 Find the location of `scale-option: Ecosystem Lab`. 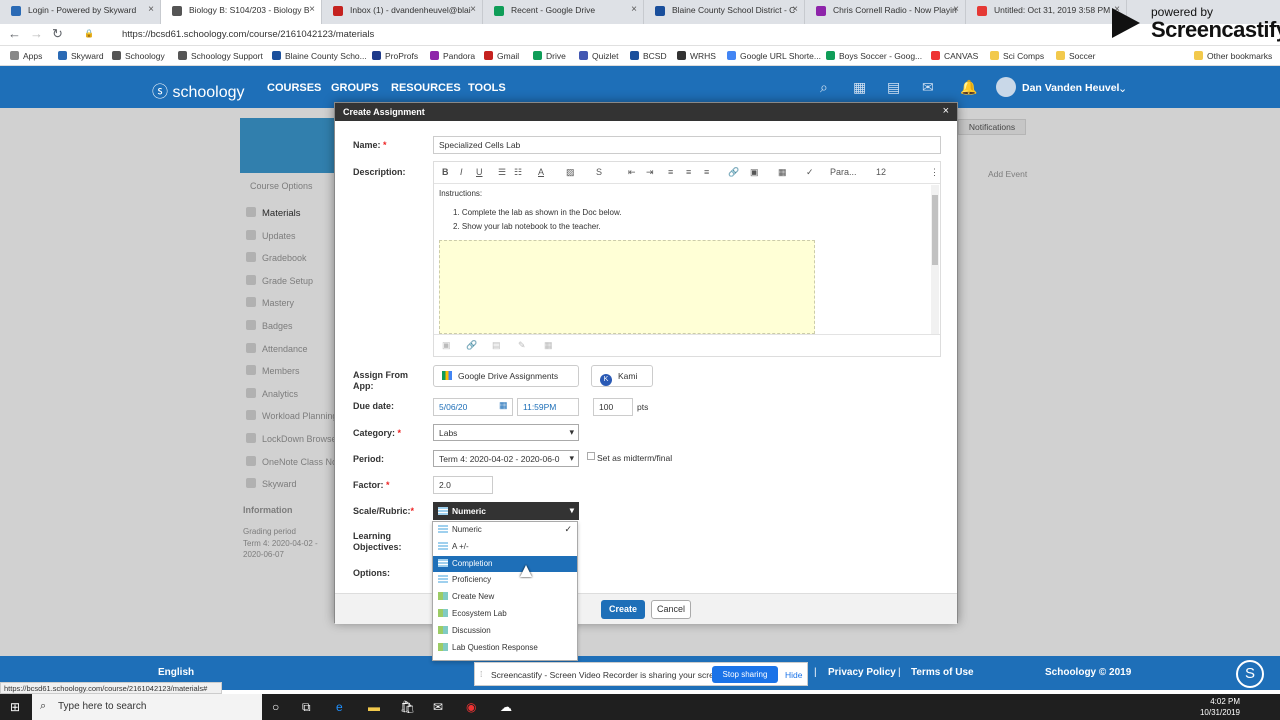

scale-option: Ecosystem Lab is located at coordinates (505, 614).